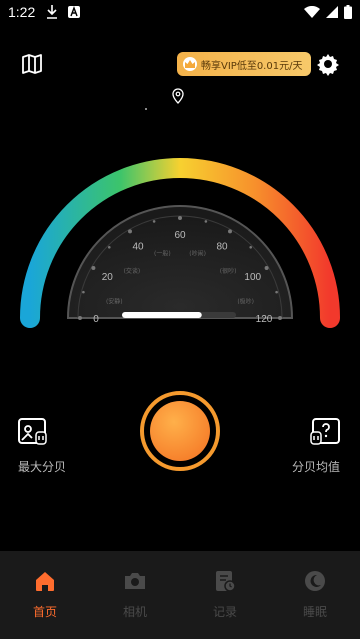 This screenshot has height=639, width=360. Describe the element at coordinates (45, 581) in the screenshot. I see `home-icon` at that location.